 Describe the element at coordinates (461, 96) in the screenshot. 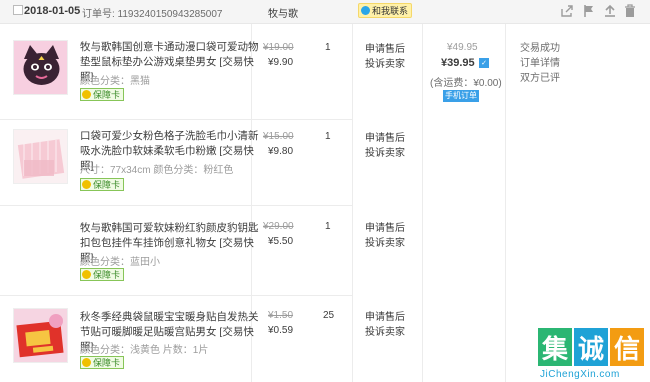

I see `mobile-order-tag: 手机订单` at that location.